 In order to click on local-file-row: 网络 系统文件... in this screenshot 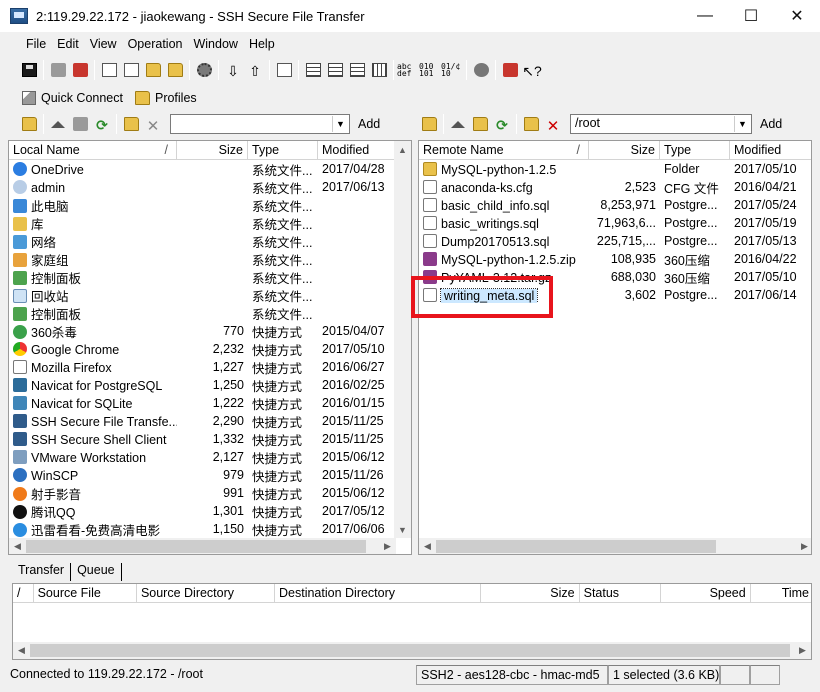, I will do `click(202, 241)`.